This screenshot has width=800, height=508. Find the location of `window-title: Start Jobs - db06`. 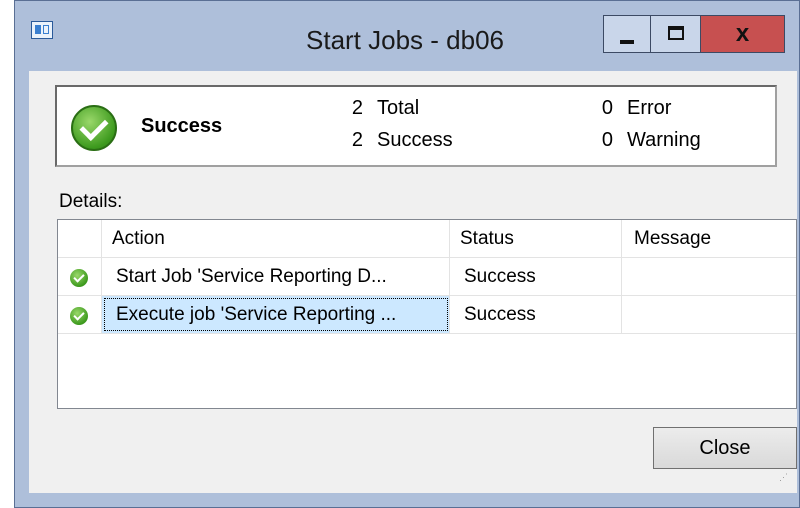

window-title: Start Jobs - db06 is located at coordinates (405, 40).